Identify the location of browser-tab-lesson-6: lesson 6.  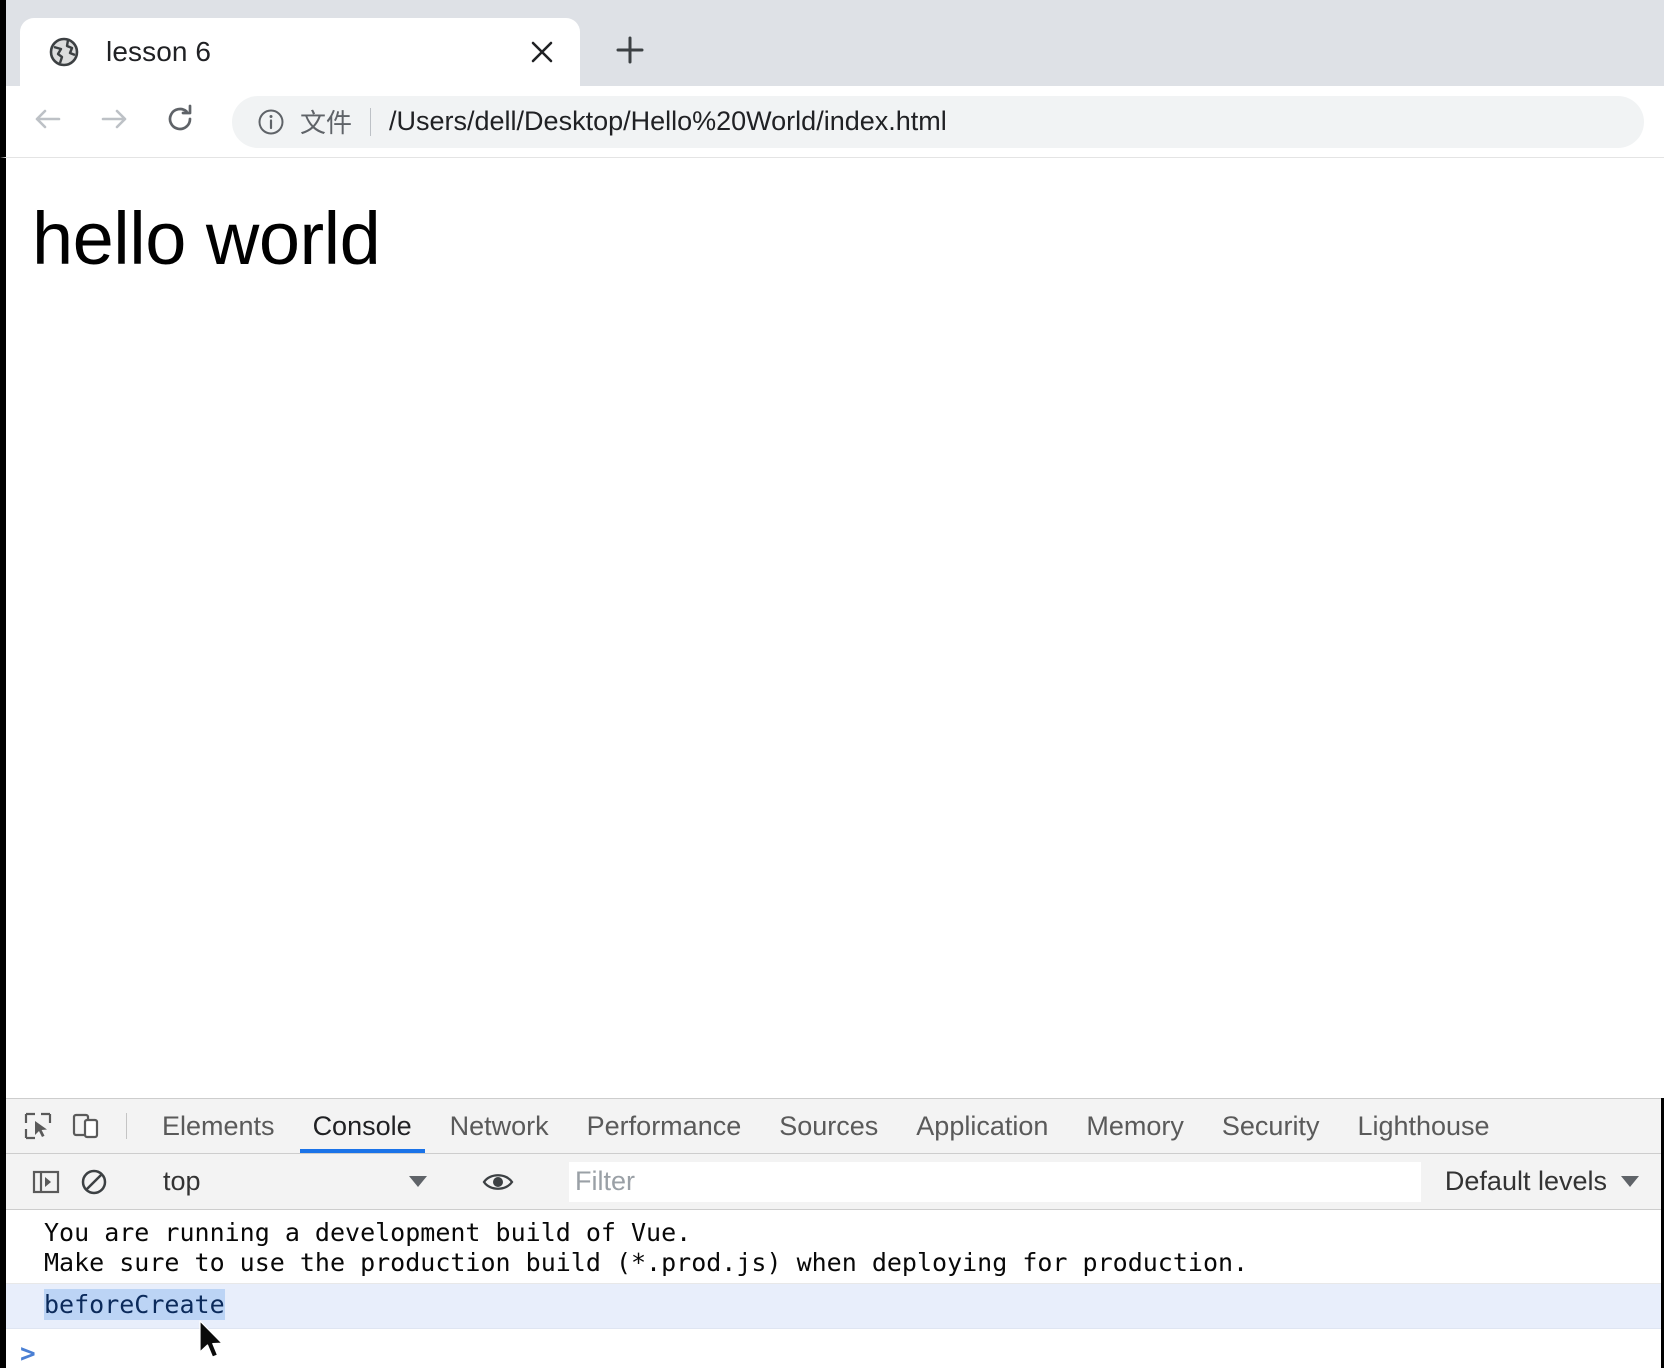
(300, 52).